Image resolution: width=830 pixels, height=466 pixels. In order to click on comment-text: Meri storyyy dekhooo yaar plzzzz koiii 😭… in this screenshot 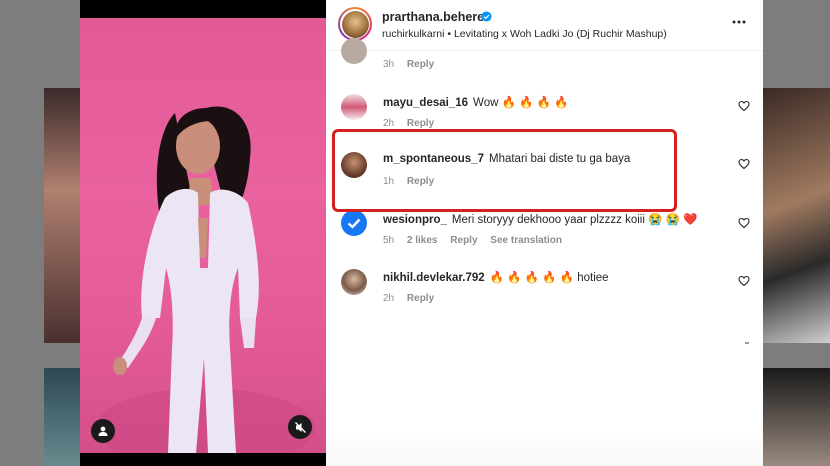, I will do `click(574, 220)`.